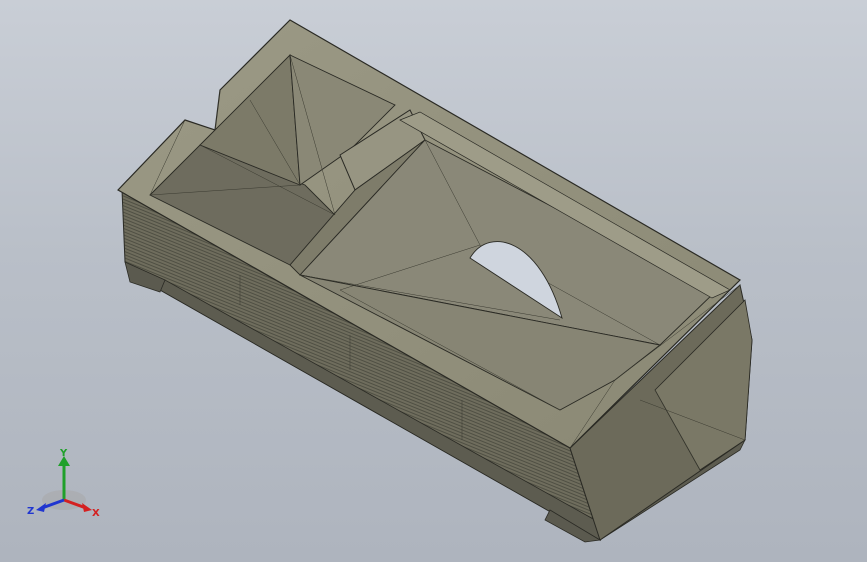  Describe the element at coordinates (96, 513) in the screenshot. I see `x-axis-label: X` at that location.